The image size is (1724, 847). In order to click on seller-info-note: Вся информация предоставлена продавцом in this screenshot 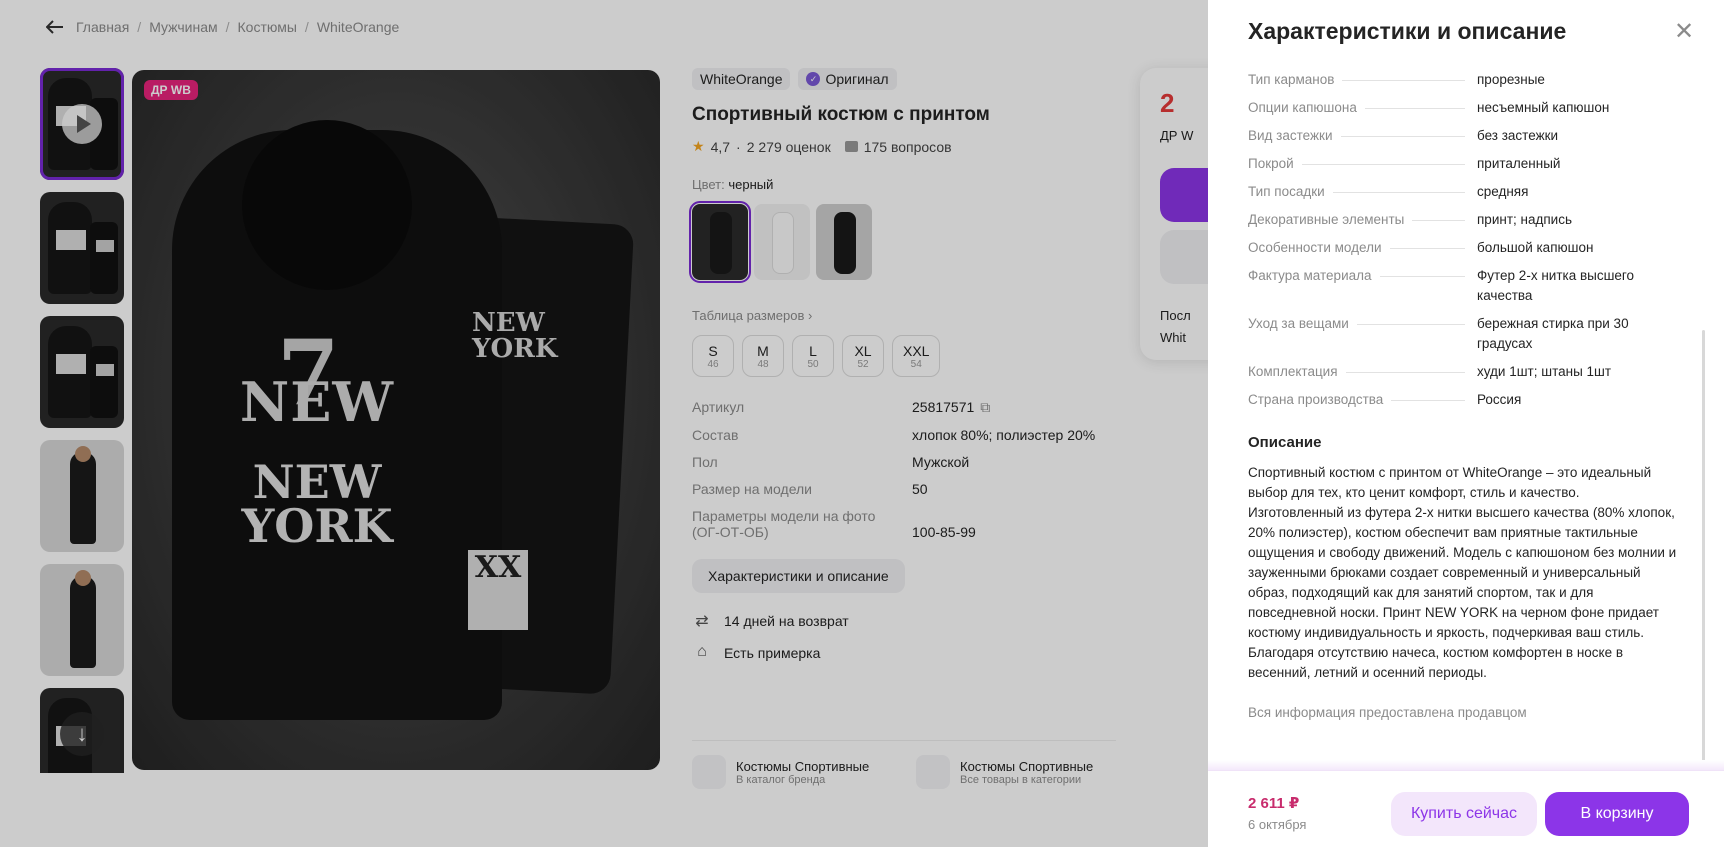, I will do `click(1387, 712)`.